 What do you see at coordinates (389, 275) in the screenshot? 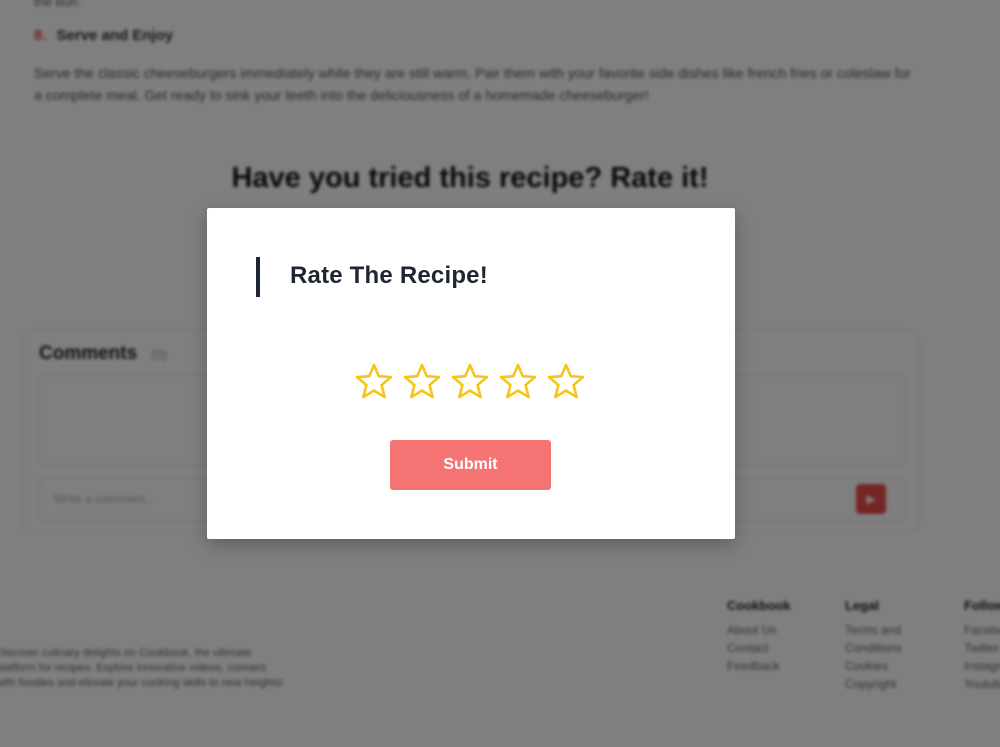
I see `modal-title: Rate The Recipe!` at bounding box center [389, 275].